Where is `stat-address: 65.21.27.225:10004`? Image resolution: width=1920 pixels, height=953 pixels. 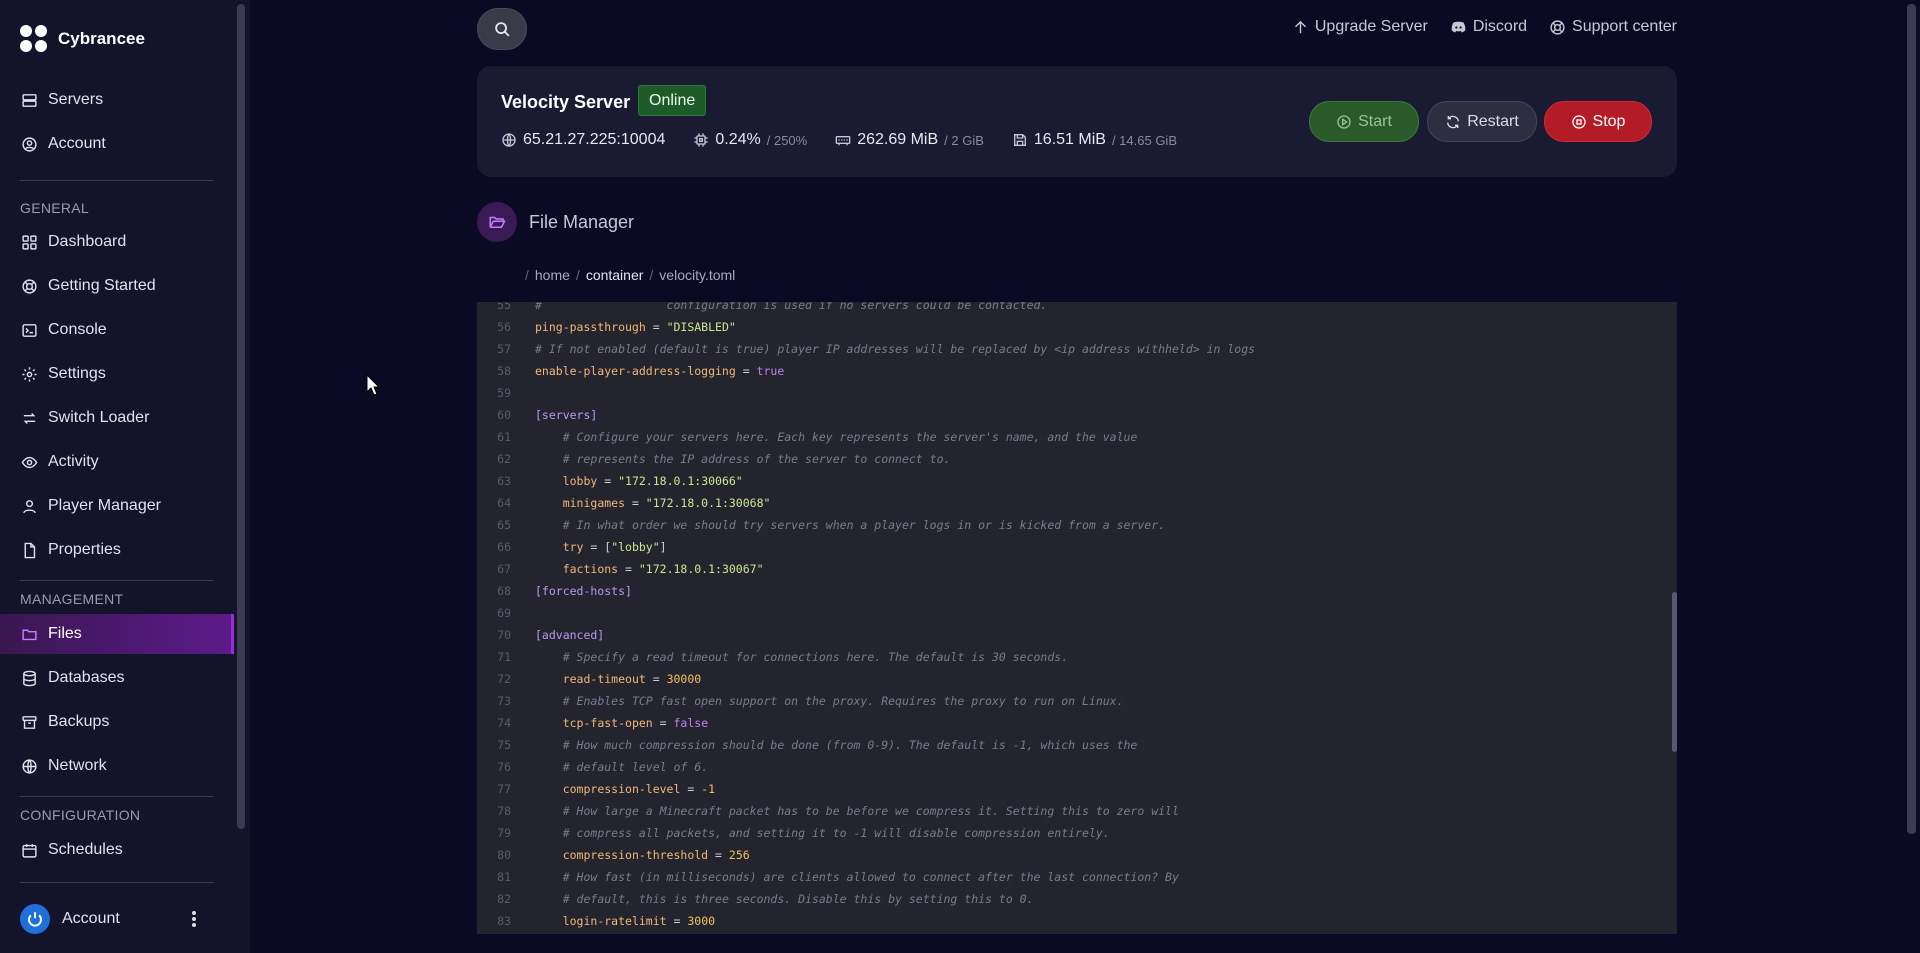
stat-address: 65.21.27.225:10004 is located at coordinates (583, 140).